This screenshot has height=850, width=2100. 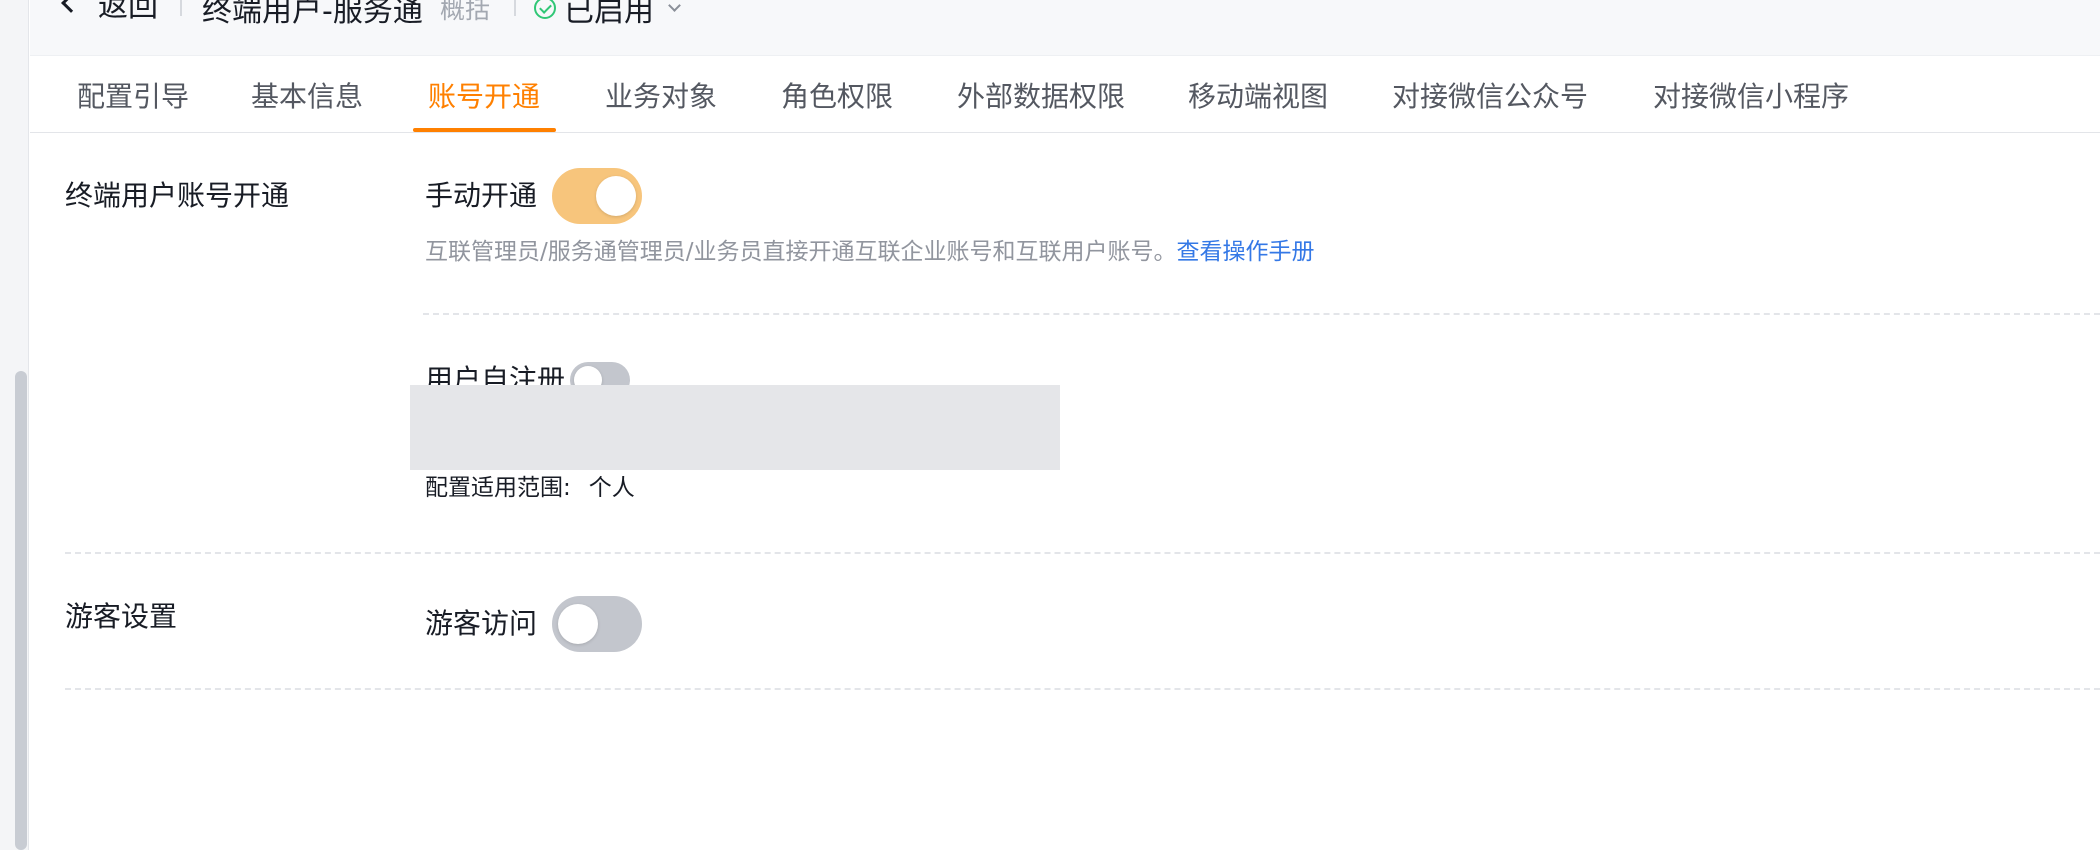 What do you see at coordinates (674, 6) in the screenshot?
I see `chevron-down-icon` at bounding box center [674, 6].